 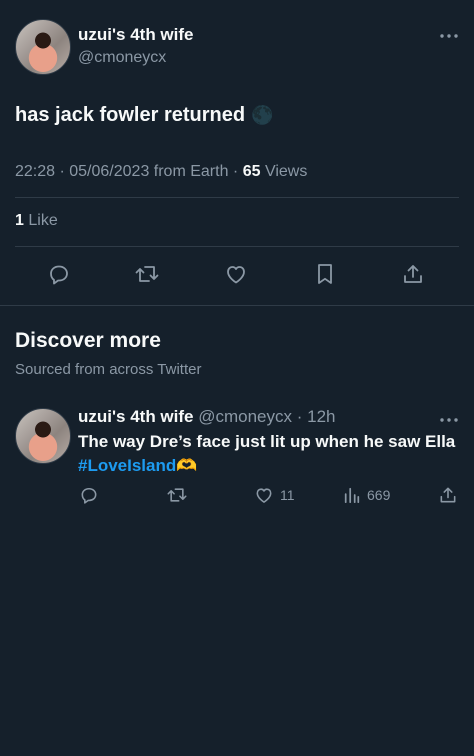 What do you see at coordinates (379, 495) in the screenshot?
I see `view-count: 669` at bounding box center [379, 495].